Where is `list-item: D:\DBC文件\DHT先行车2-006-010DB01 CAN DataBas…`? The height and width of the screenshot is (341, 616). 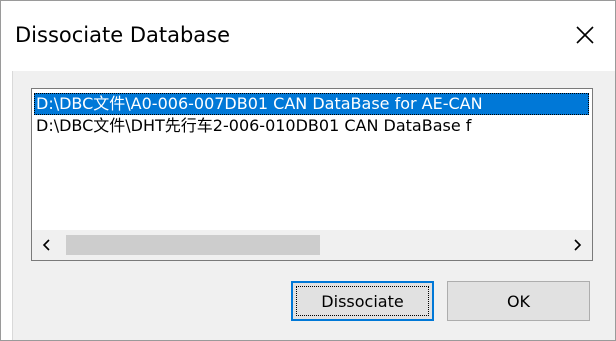 list-item: D:\DBC文件\DHT先行车2-006-010DB01 CAN DataBas… is located at coordinates (311, 126).